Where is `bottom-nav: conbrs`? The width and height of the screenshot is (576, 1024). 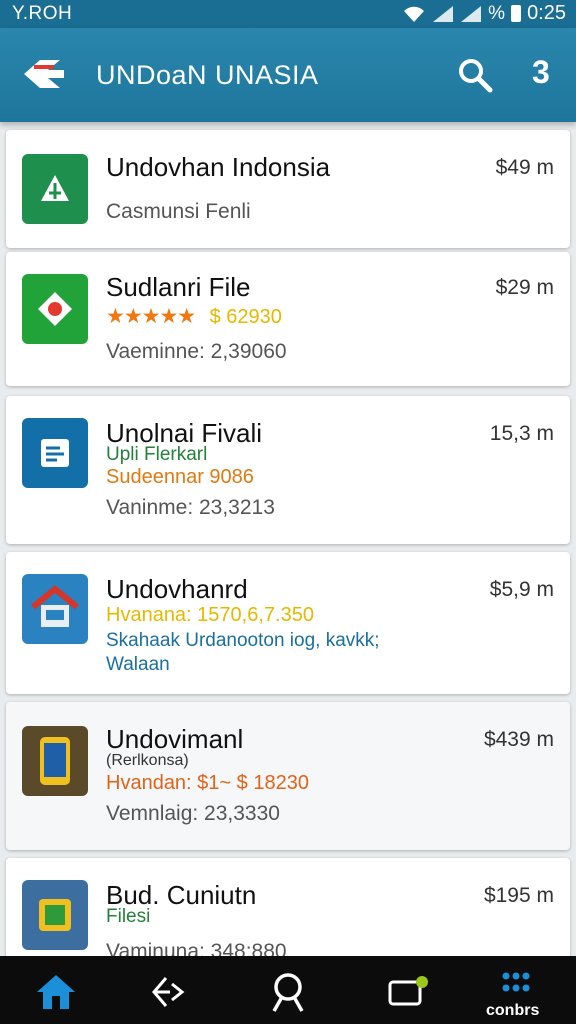
bottom-nav: conbrs is located at coordinates (288, 990).